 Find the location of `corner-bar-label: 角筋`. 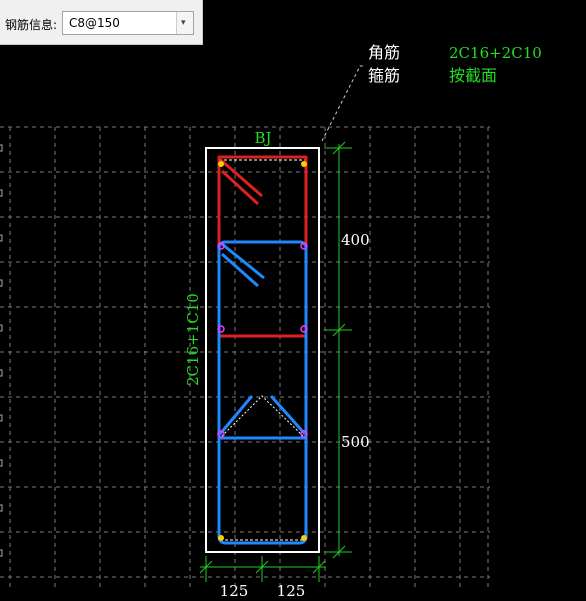

corner-bar-label: 角筋 is located at coordinates (384, 52).